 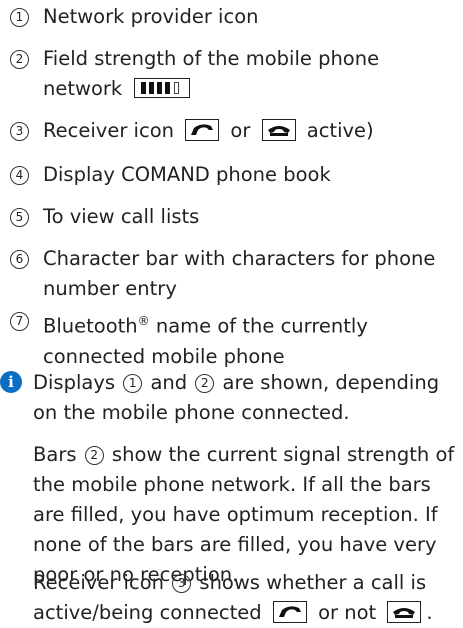 What do you see at coordinates (169, 382) in the screenshot?
I see `note-p1-b: and` at bounding box center [169, 382].